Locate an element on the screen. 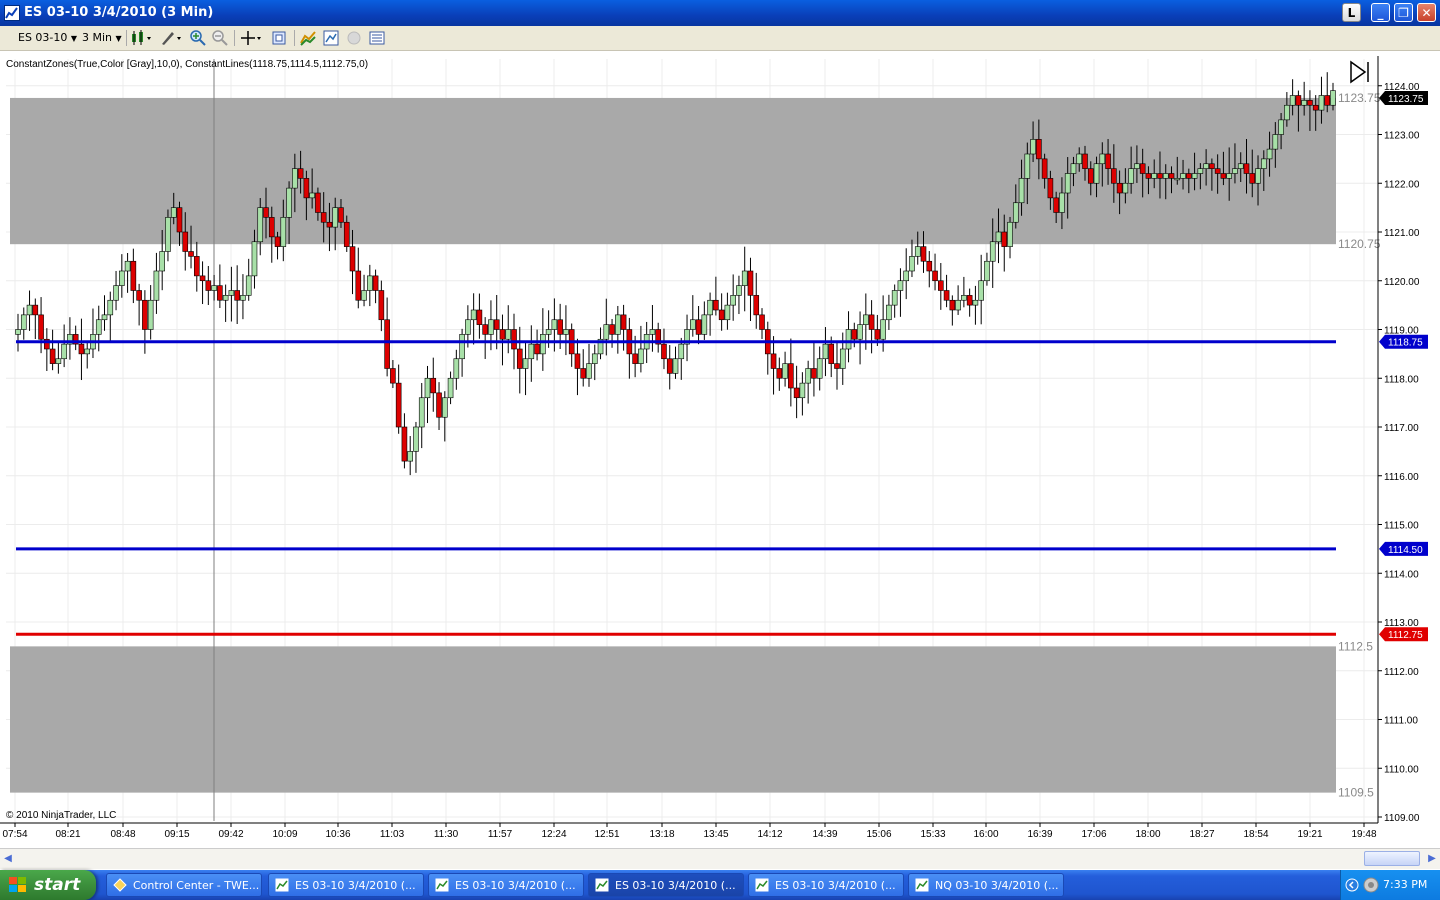 The image size is (1440, 900). zoom-out-icon is located at coordinates (220, 38).